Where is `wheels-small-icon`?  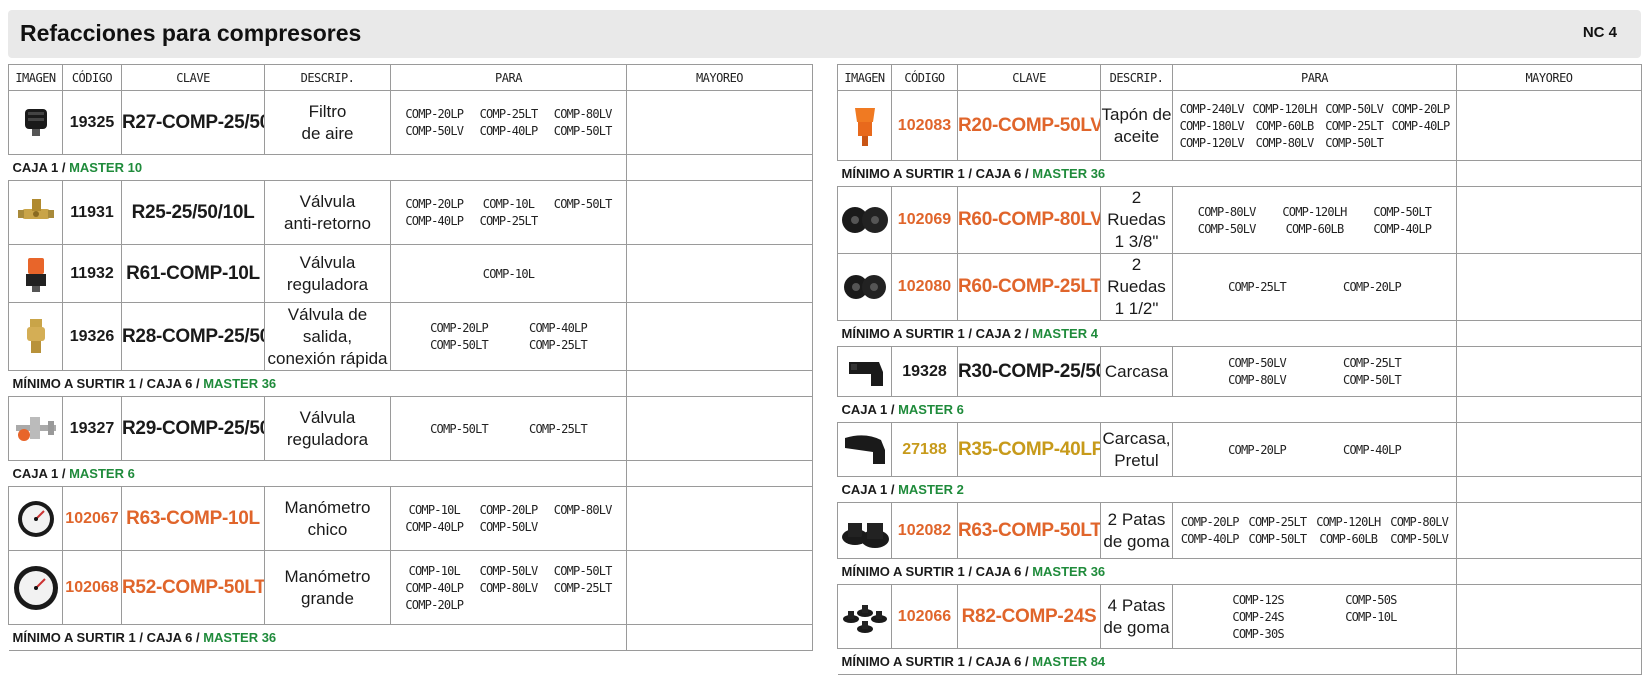 wheels-small-icon is located at coordinates (865, 287).